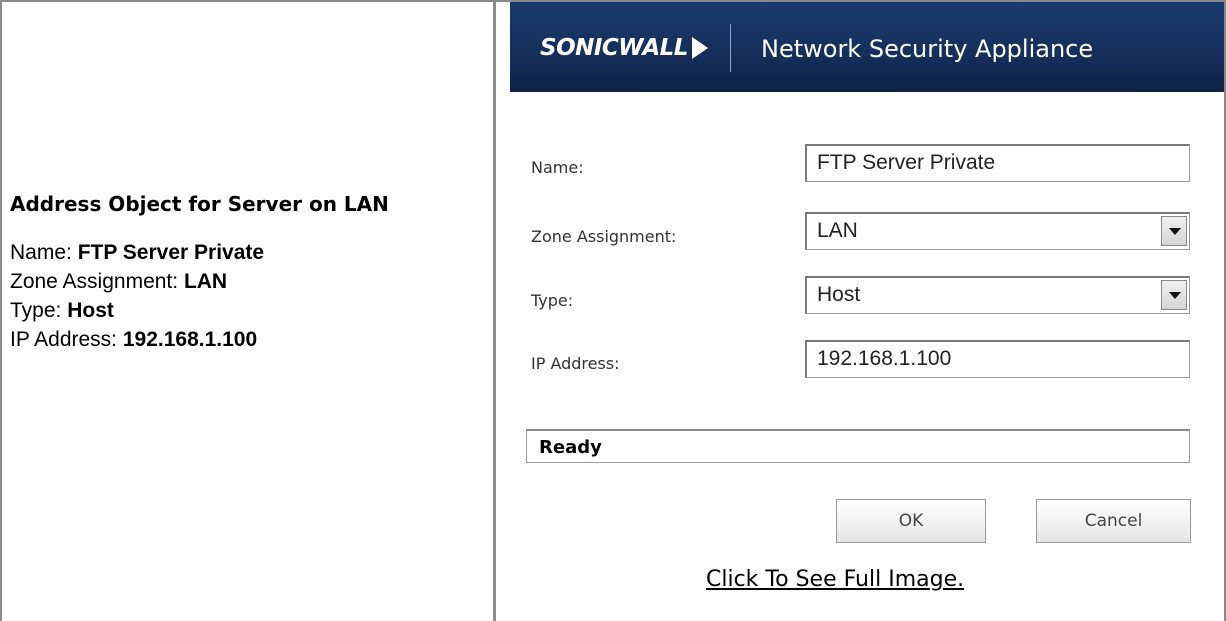  Describe the element at coordinates (927, 49) in the screenshot. I see `header-title: Network Security Appliance` at that location.